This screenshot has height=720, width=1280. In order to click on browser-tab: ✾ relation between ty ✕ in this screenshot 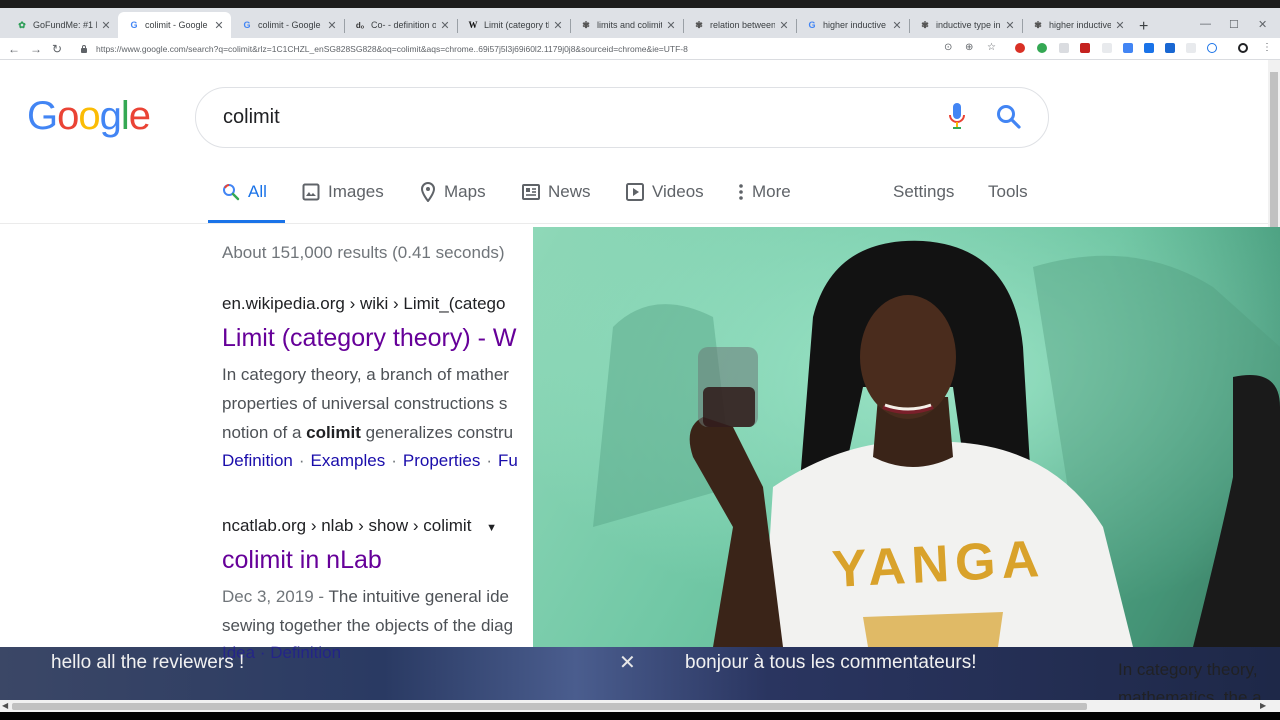, I will do `click(739, 25)`.